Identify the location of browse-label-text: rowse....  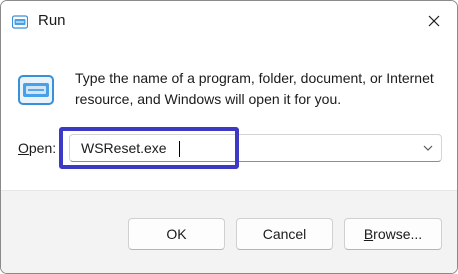
(398, 234).